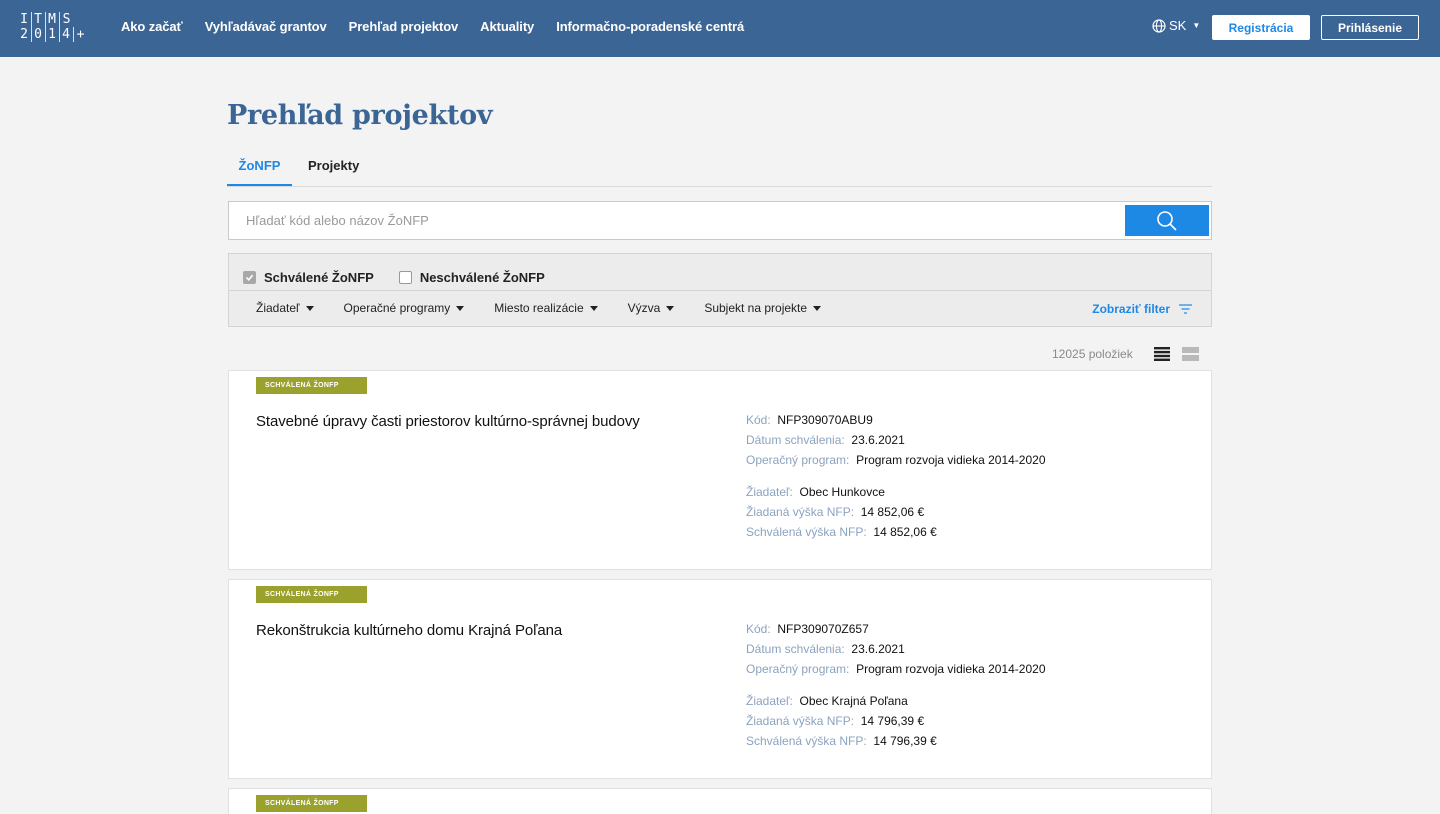 This screenshot has width=1440, height=814. I want to click on search-icon, so click(1167, 220).